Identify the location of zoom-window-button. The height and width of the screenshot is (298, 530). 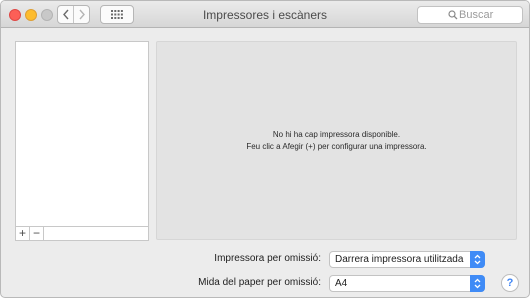
(47, 15).